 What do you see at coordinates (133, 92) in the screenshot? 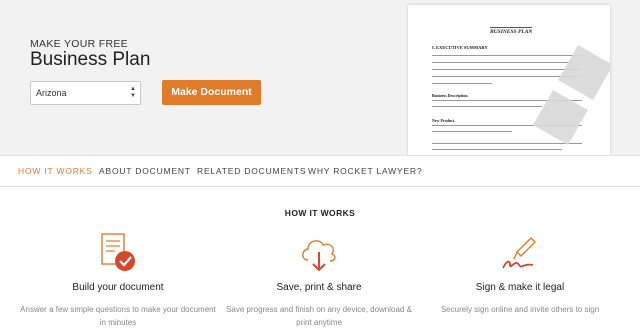
I see `select-arrows-icon: ▲ ▼` at bounding box center [133, 92].